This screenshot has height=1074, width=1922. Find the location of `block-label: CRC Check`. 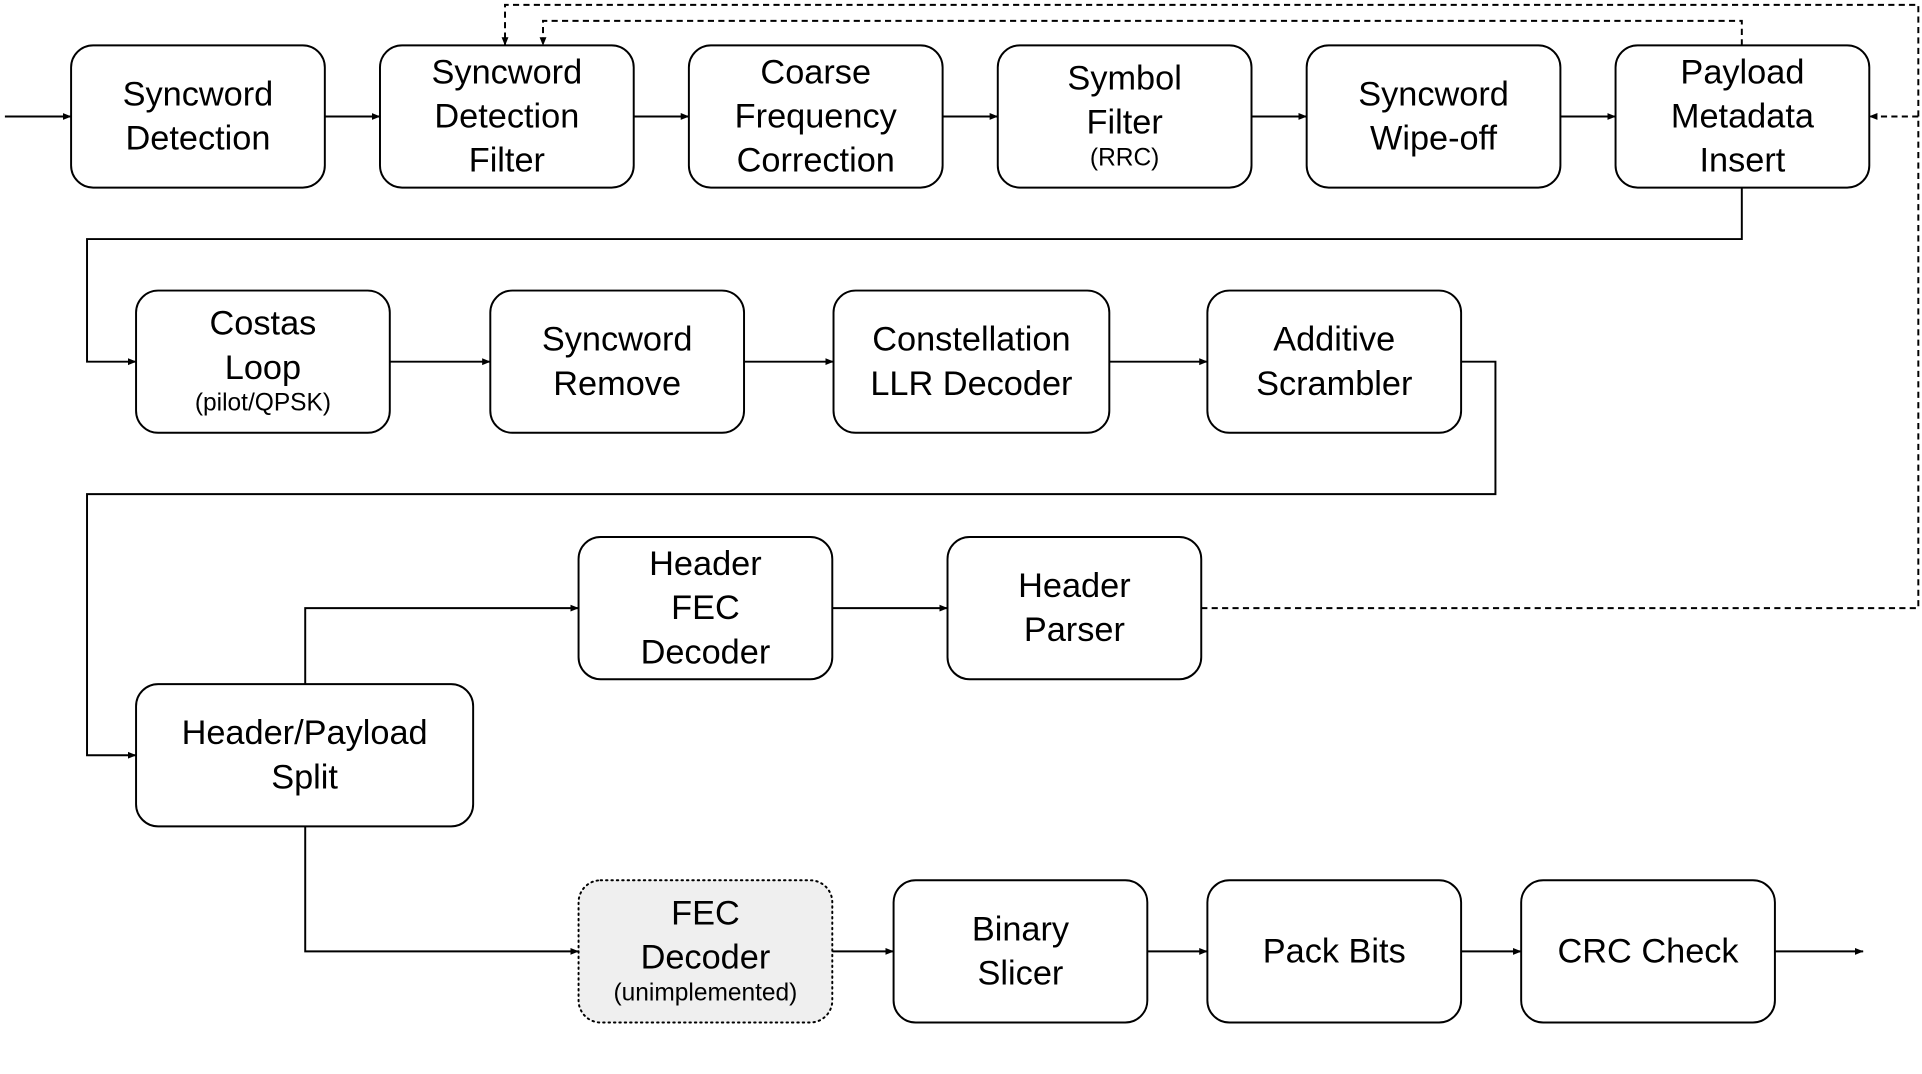

block-label: CRC Check is located at coordinates (1648, 951).